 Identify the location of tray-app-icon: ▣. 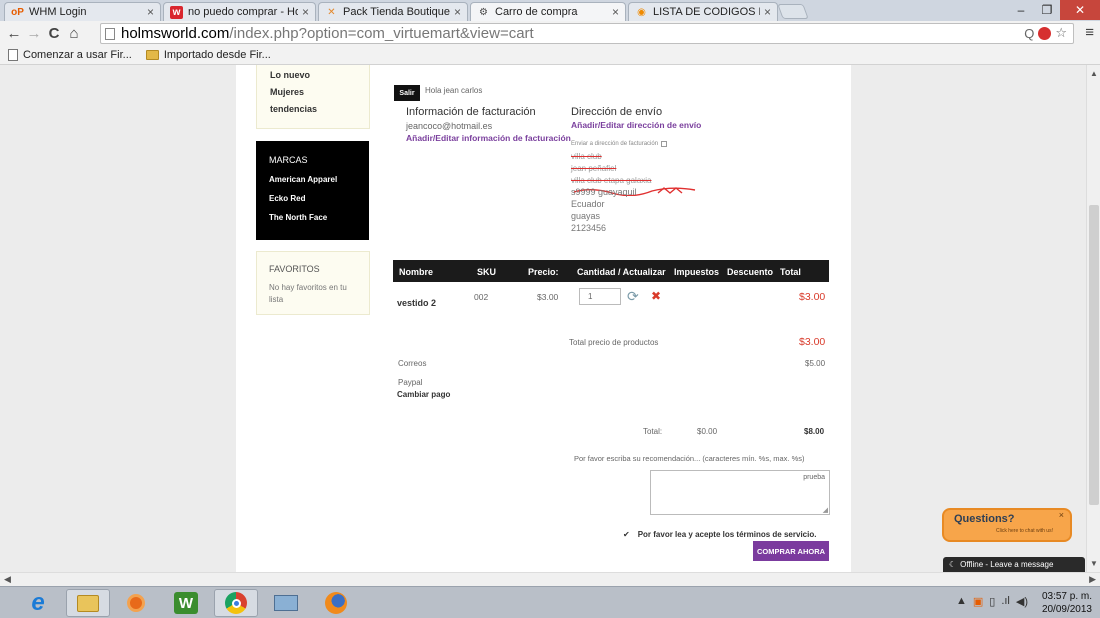
(978, 601).